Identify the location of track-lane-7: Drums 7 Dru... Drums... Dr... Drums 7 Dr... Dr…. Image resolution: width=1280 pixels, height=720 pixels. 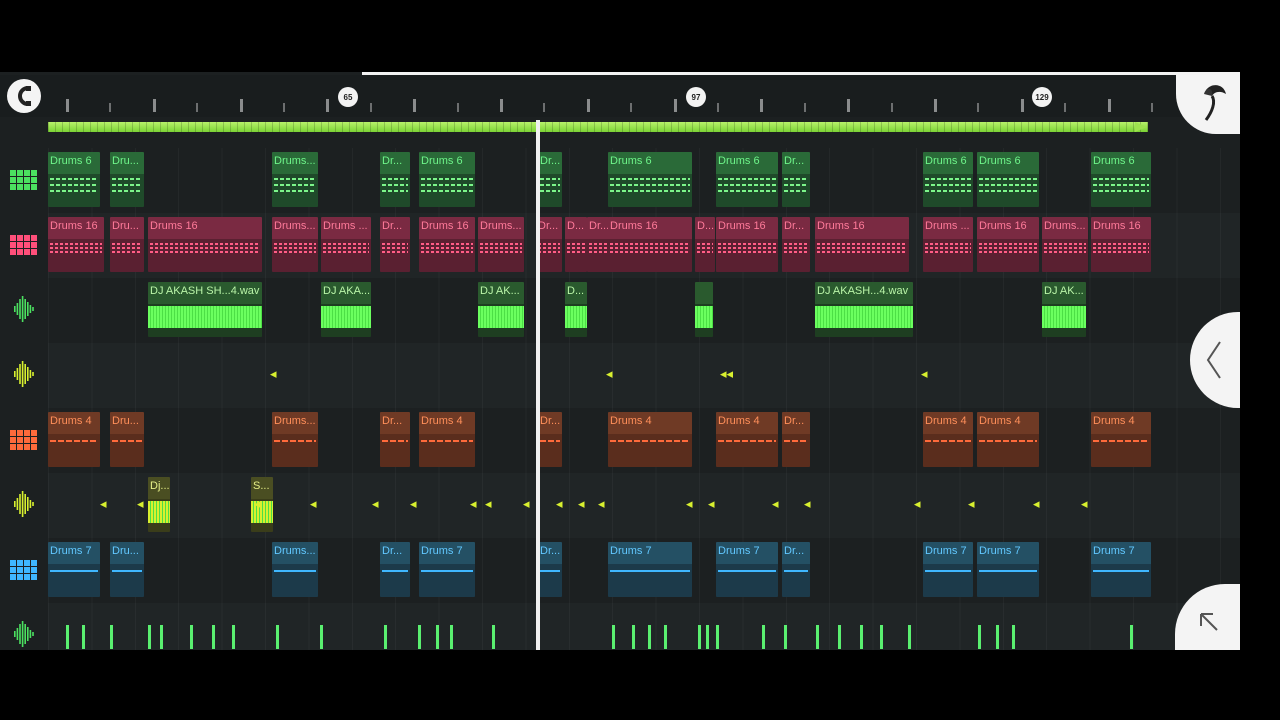
(620, 570).